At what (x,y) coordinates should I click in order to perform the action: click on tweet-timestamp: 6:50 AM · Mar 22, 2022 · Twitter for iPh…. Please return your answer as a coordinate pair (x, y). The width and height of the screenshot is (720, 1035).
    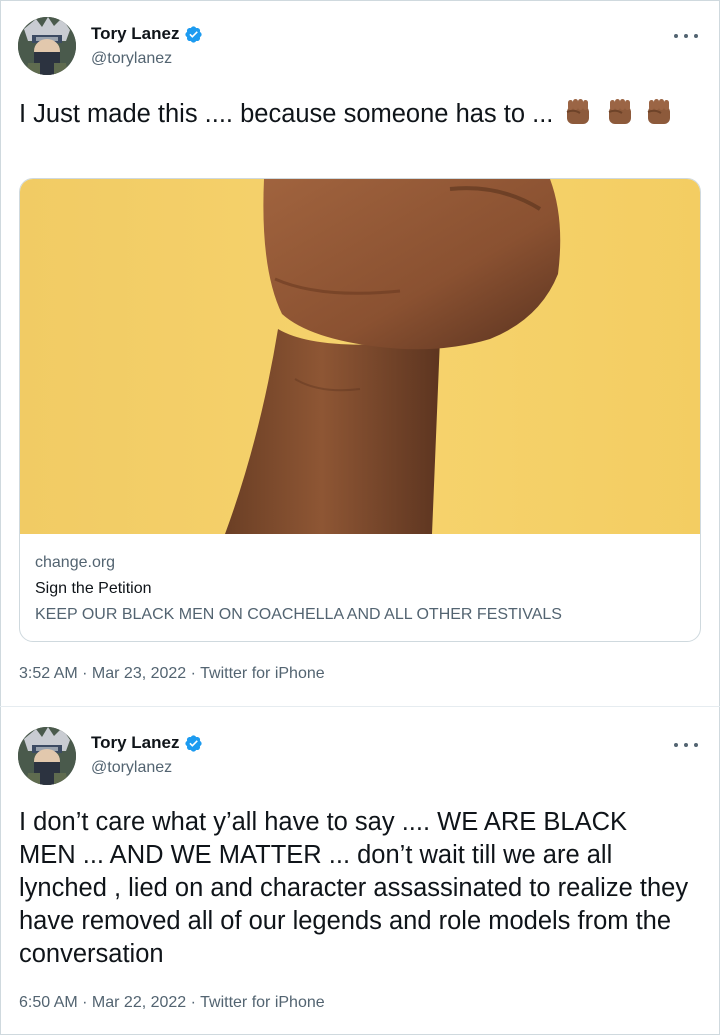
    Looking at the image, I should click on (172, 1003).